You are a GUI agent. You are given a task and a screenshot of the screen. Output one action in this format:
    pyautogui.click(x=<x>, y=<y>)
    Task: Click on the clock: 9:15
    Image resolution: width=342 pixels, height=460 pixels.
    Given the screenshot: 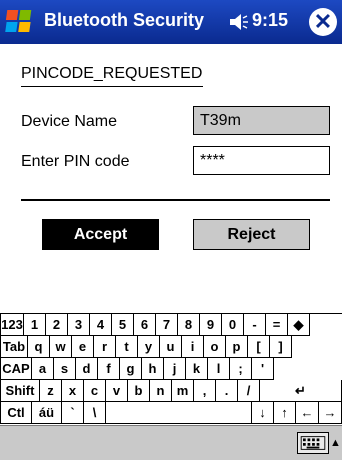 What is the action you would take?
    pyautogui.click(x=270, y=20)
    